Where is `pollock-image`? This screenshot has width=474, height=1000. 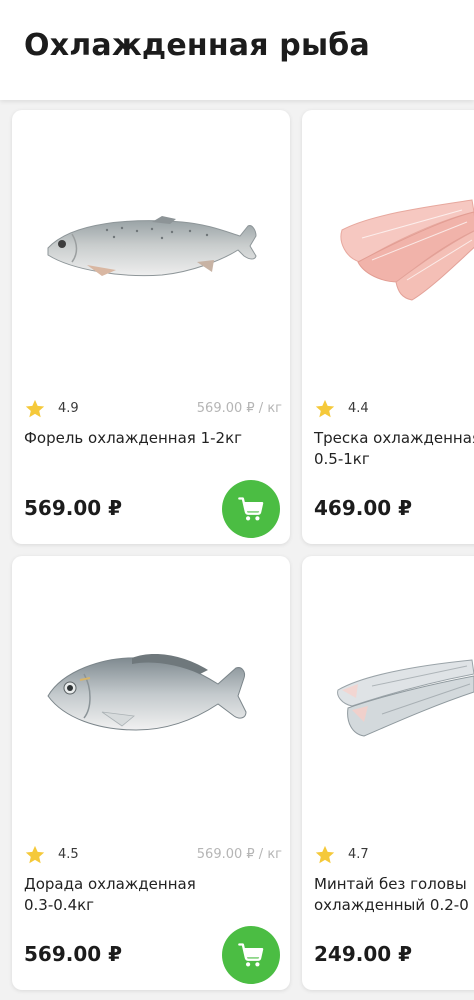
pollock-image is located at coordinates (388, 696).